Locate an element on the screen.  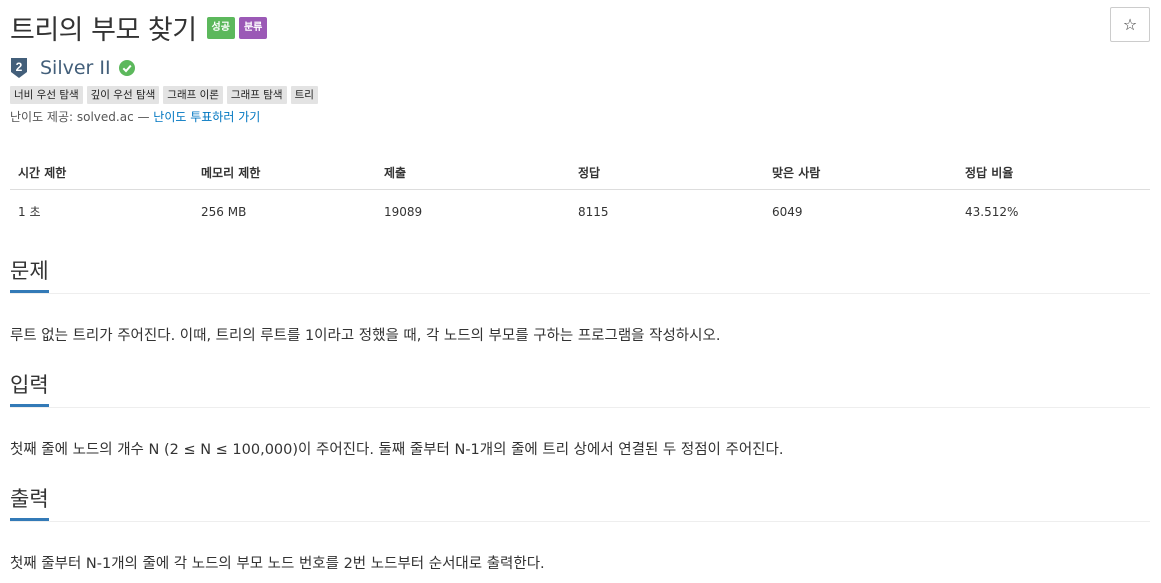
input-section-title: 입력 is located at coordinates (29, 389).